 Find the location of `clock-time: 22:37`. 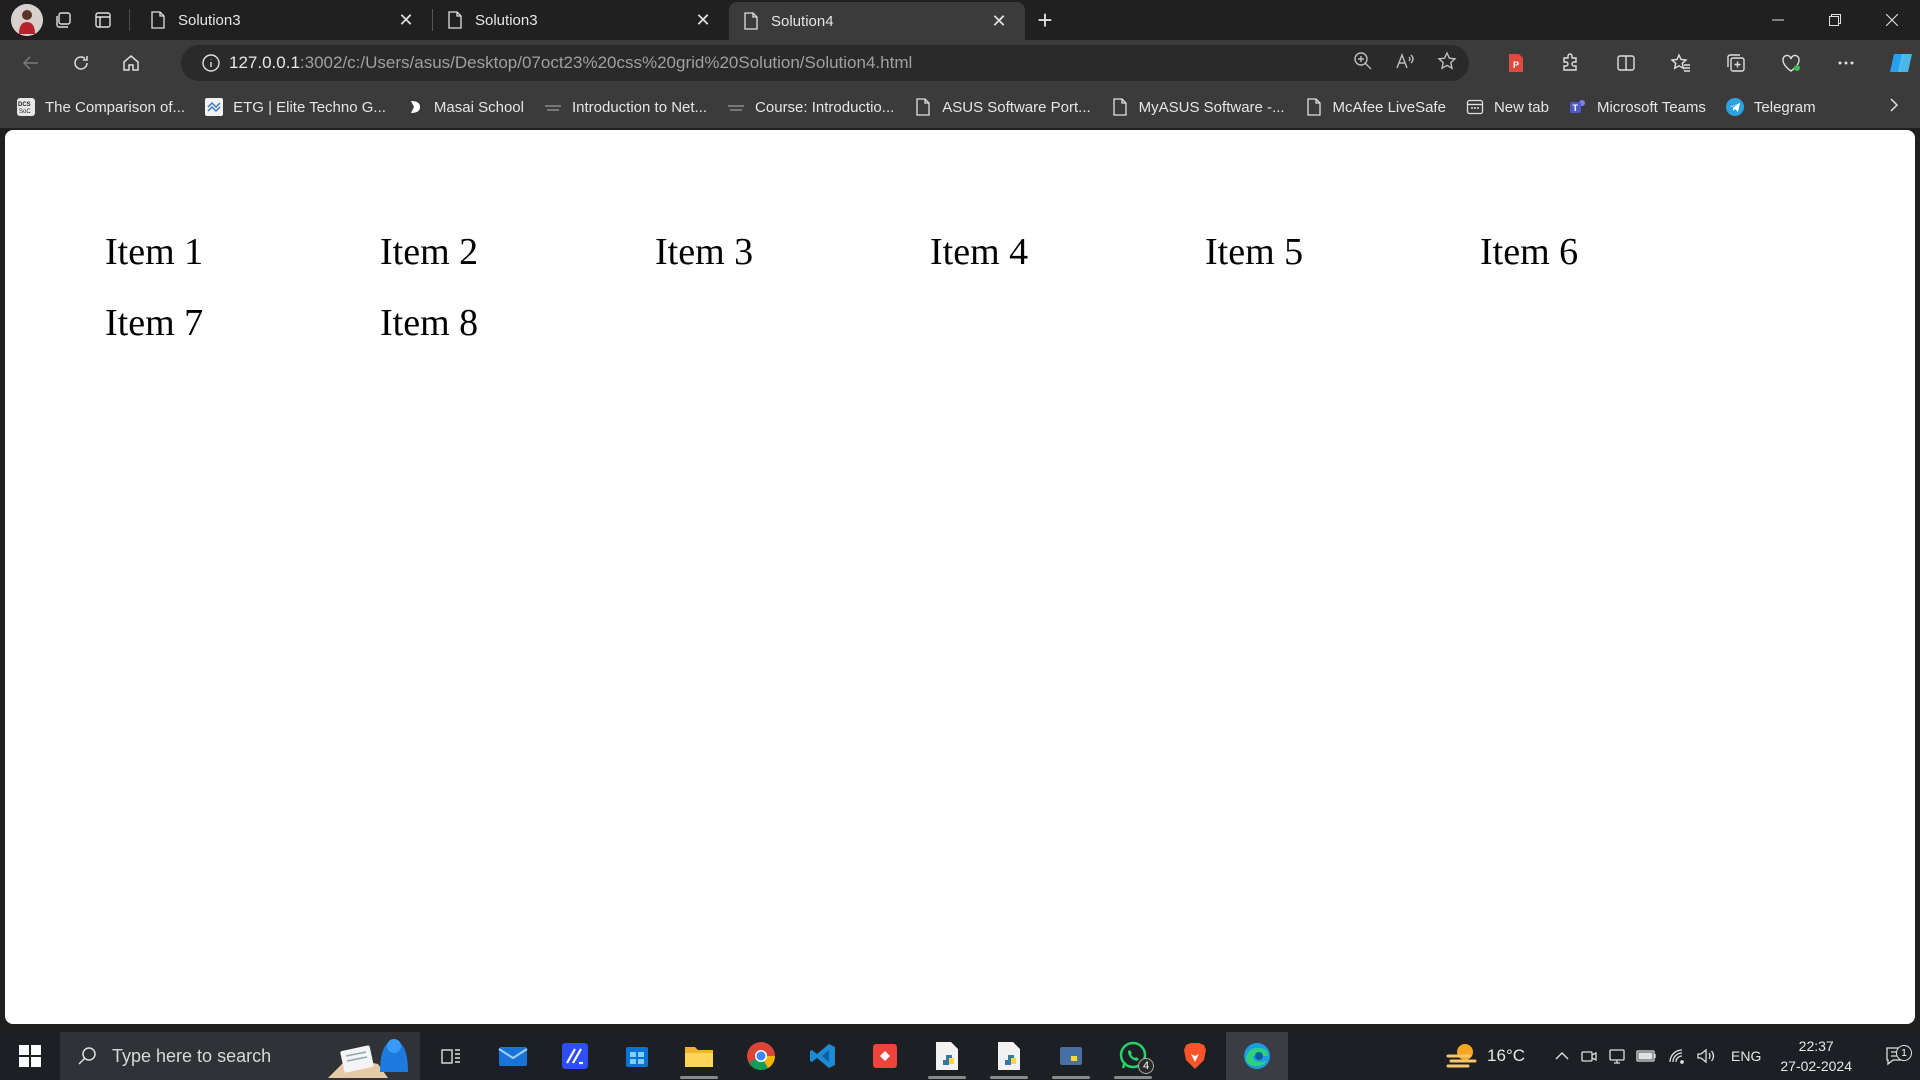

clock-time: 22:37 is located at coordinates (1816, 1046).